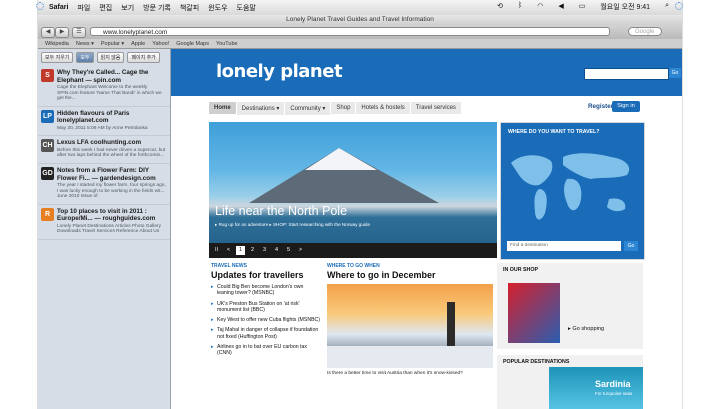  Describe the element at coordinates (631, 246) in the screenshot. I see `destination-go-button: Go` at that location.